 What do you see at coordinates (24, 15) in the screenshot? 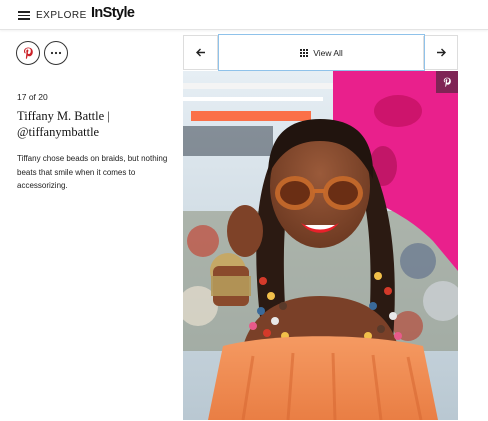
I see `hamburger-icon` at bounding box center [24, 15].